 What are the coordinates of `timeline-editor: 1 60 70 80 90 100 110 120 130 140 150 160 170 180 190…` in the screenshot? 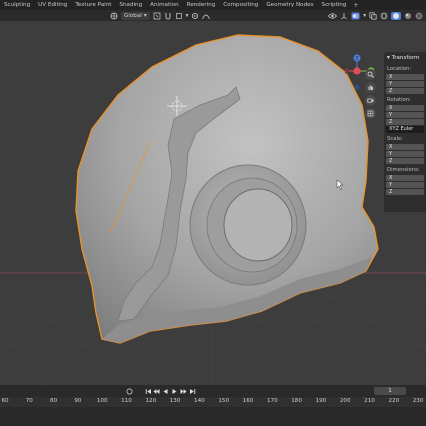 It's located at (213, 405).